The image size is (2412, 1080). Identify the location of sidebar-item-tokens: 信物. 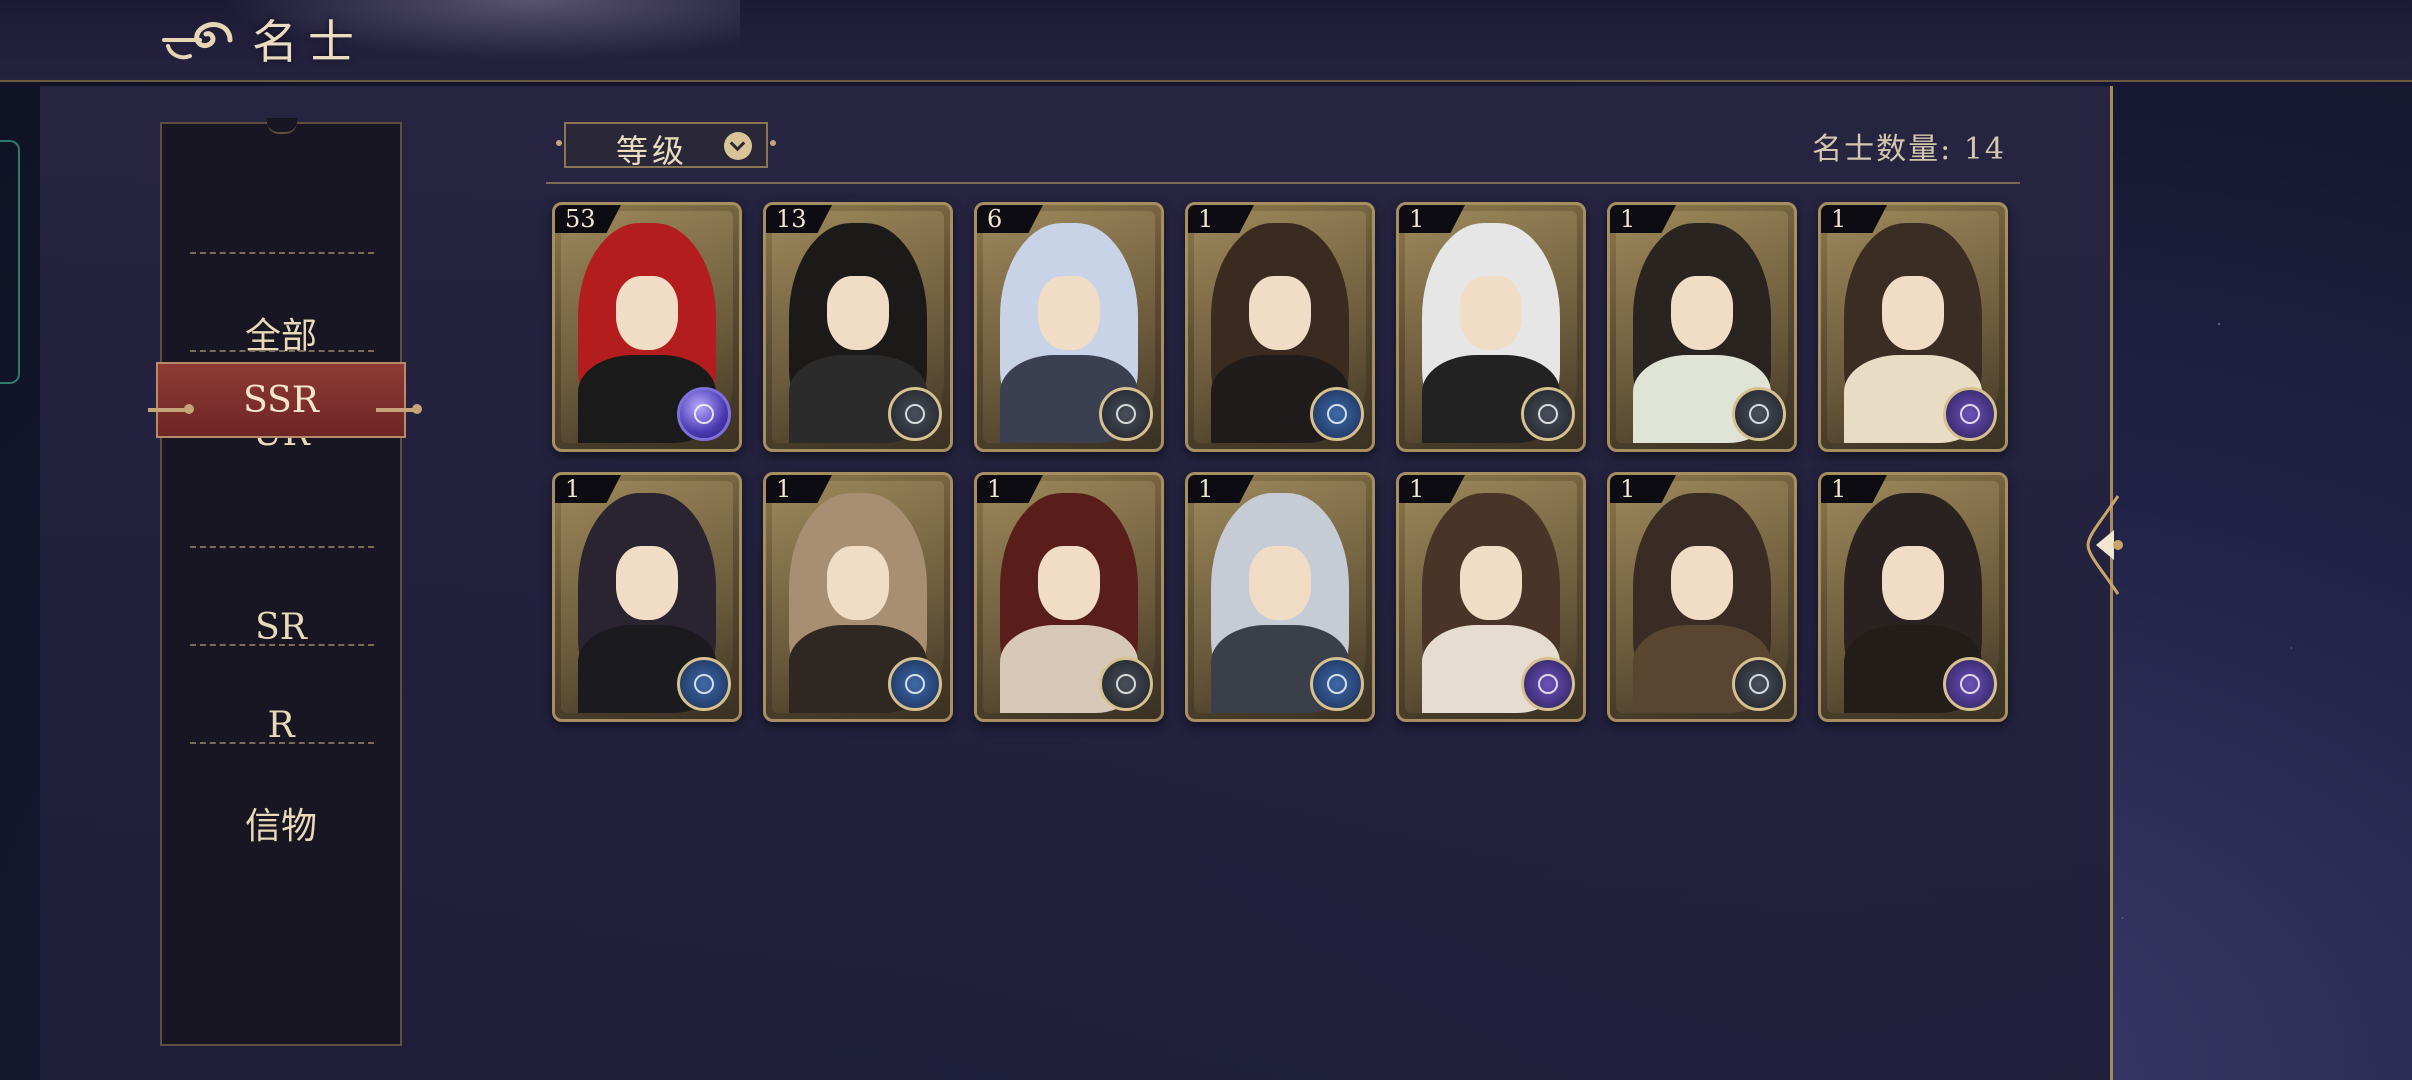
(281, 823).